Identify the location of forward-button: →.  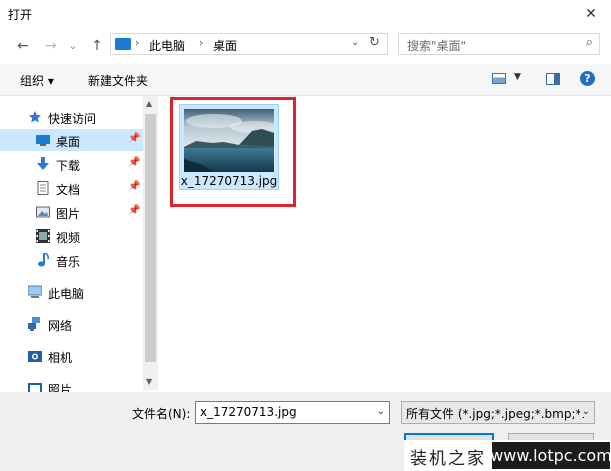
(51, 46).